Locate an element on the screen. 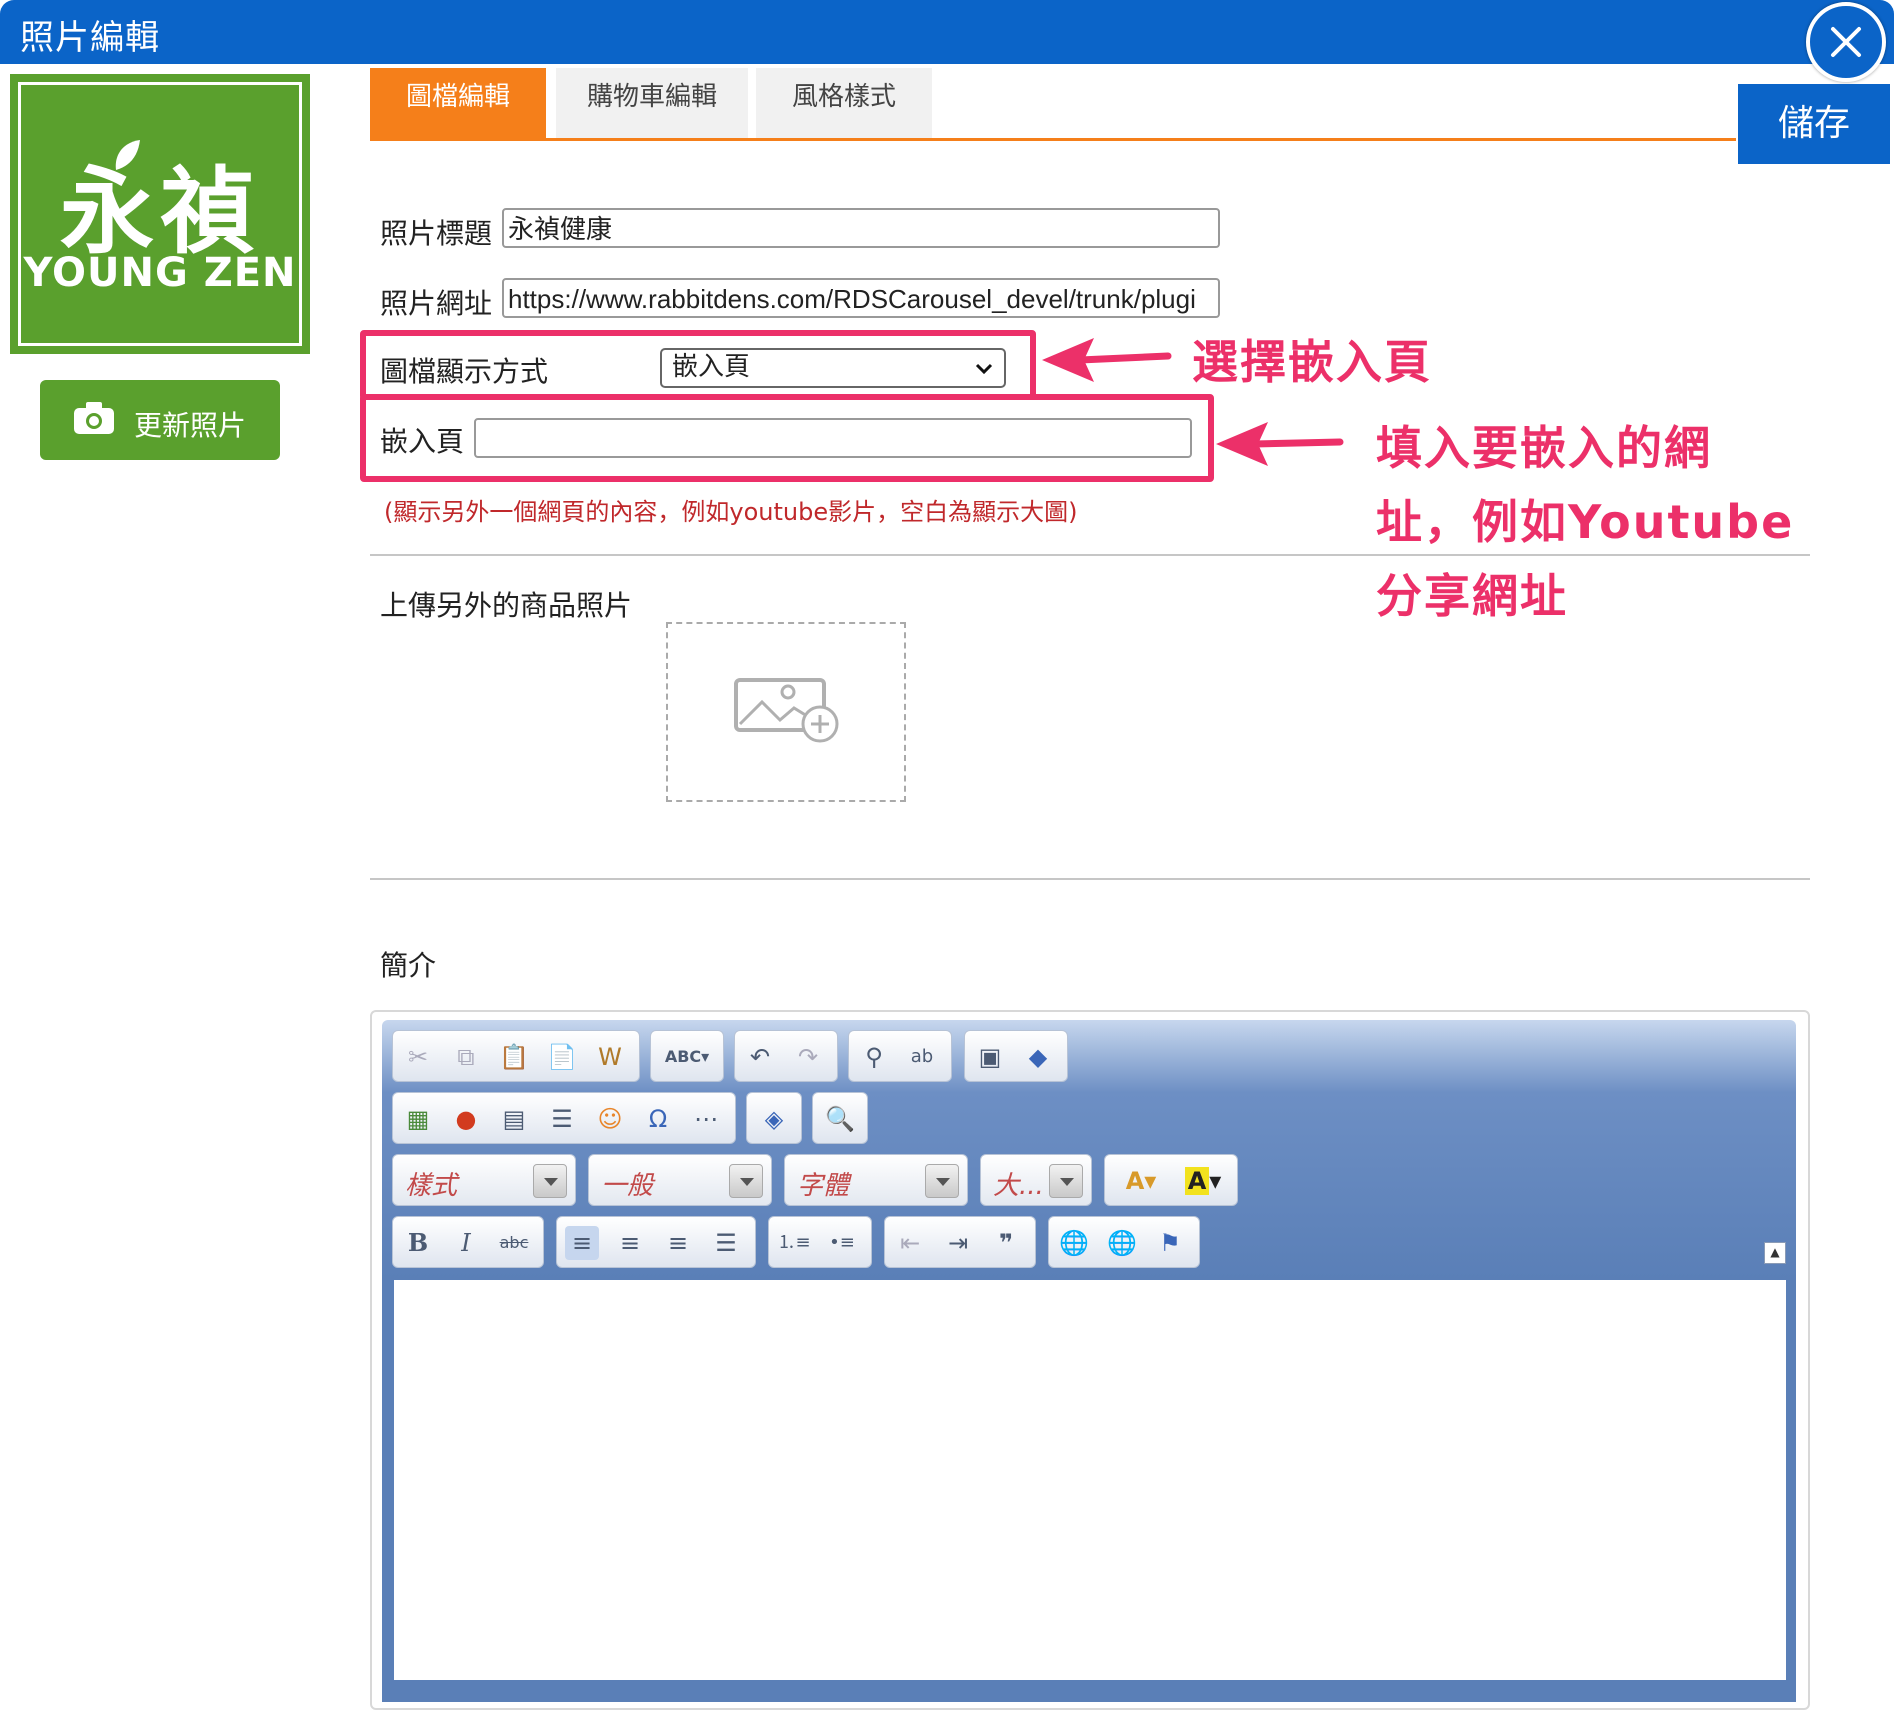 The image size is (1894, 1710). list-group: ⒈≡ •≡ is located at coordinates (820, 1242).